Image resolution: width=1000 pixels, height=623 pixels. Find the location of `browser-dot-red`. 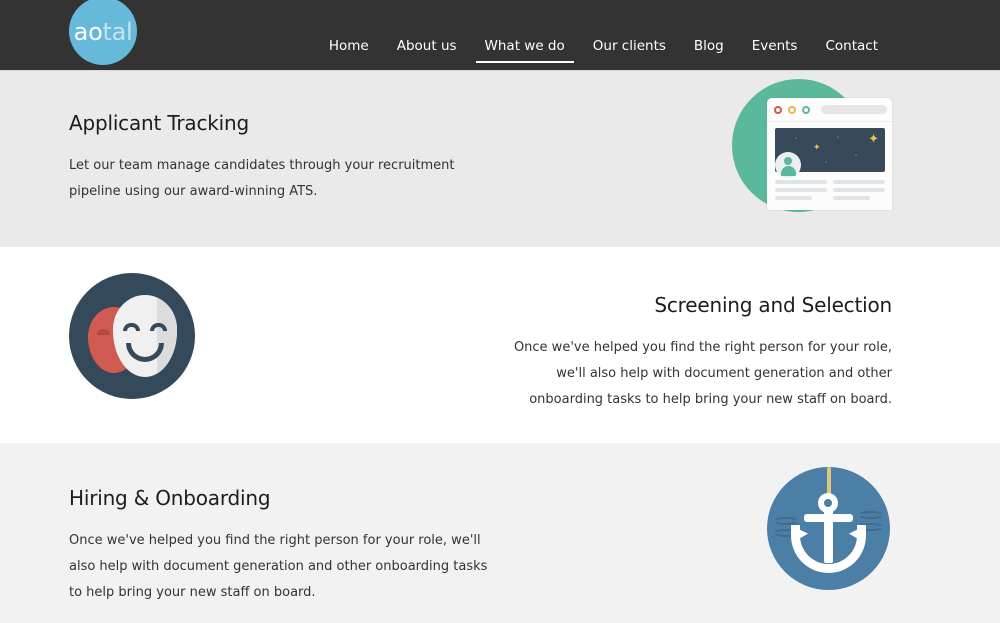

browser-dot-red is located at coordinates (778, 109).